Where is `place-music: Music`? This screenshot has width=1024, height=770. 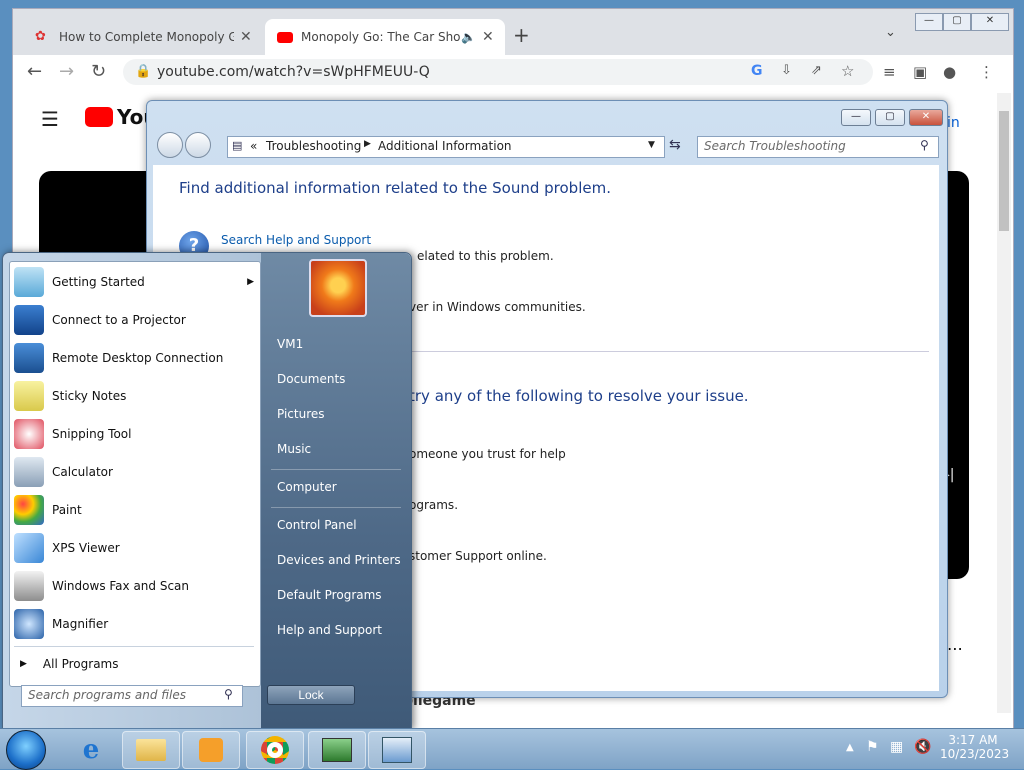 place-music: Music is located at coordinates (294, 449).